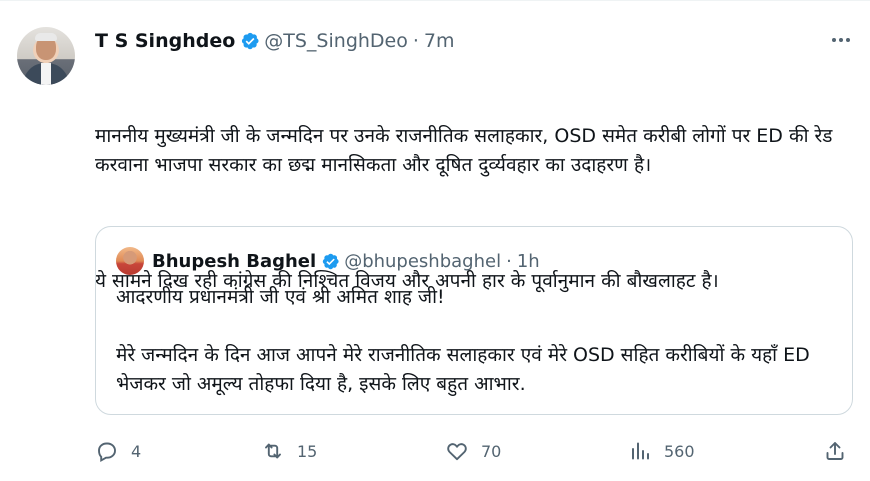 This screenshot has height=481, width=870. Describe the element at coordinates (307, 451) in the screenshot. I see `retweet-count: 15` at that location.